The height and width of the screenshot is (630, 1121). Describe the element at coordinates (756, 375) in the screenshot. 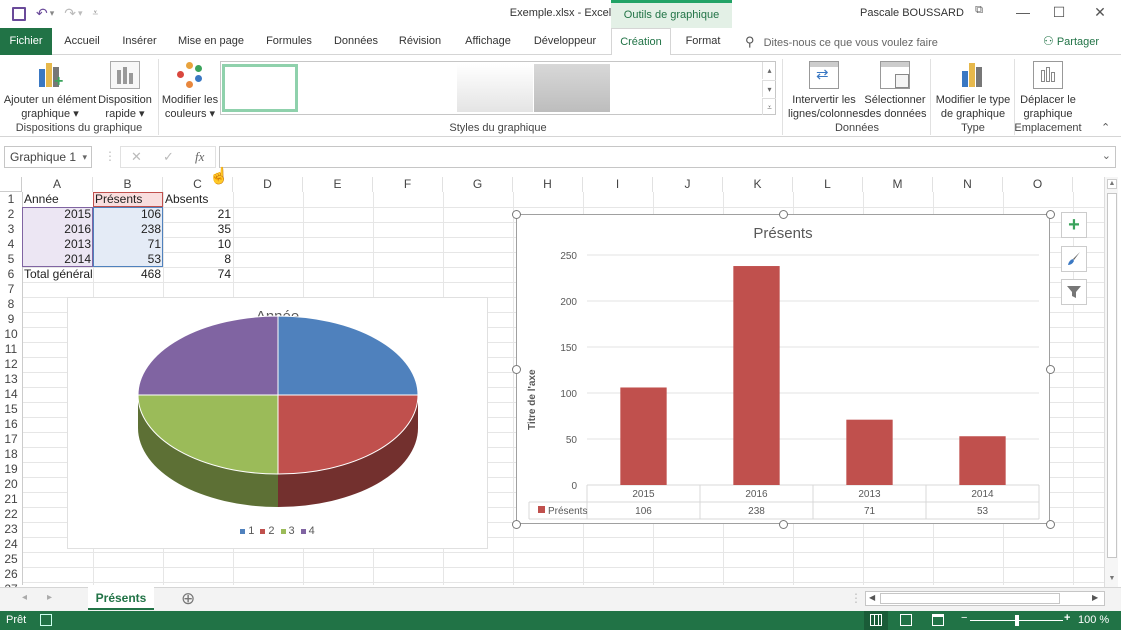

I see `bar-2016` at that location.